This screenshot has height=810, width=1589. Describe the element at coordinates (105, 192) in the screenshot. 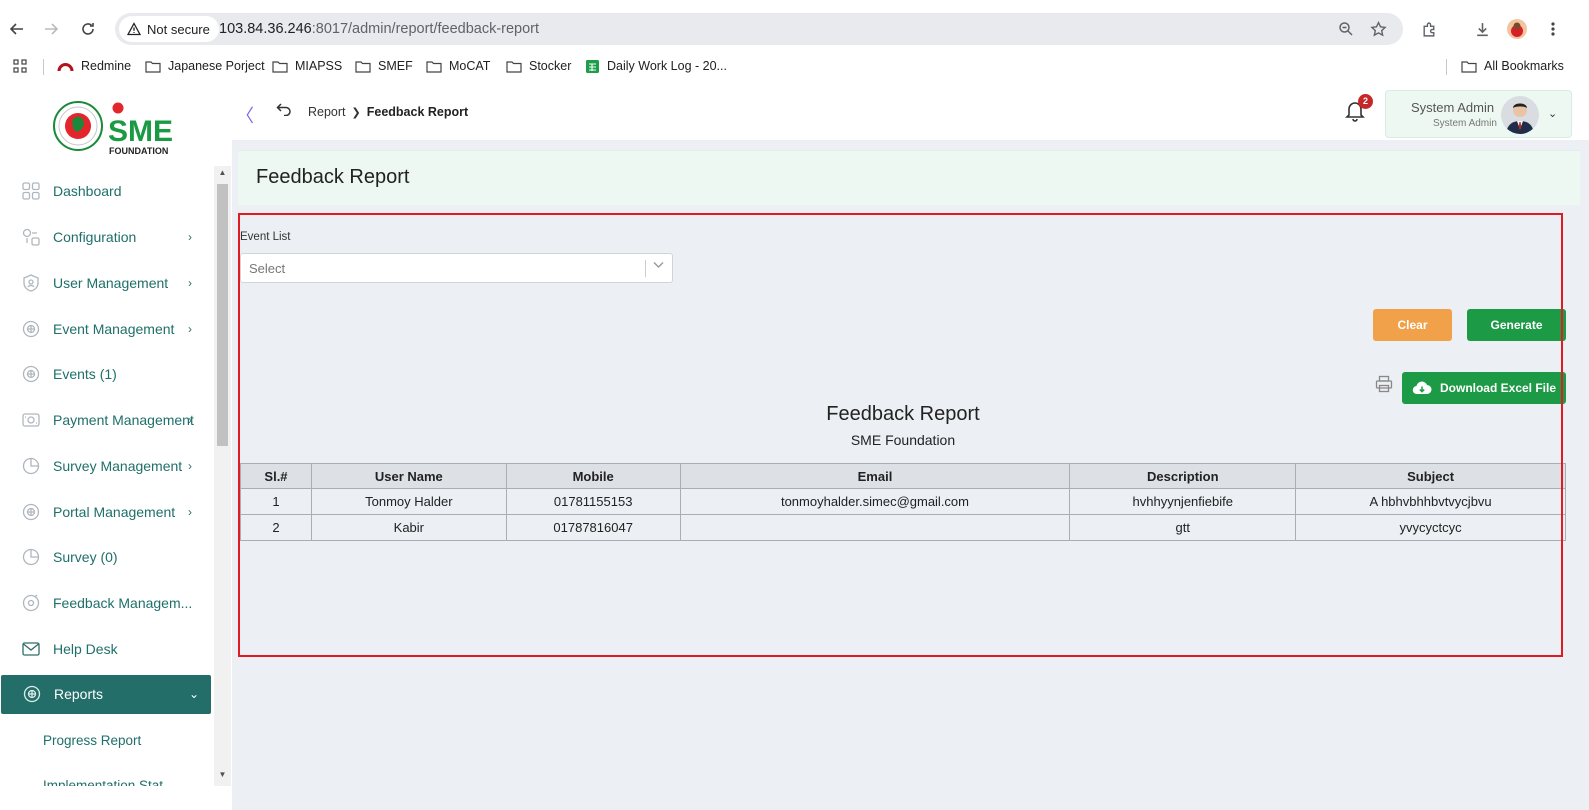

I see `sidebar-item-dashboard: Dashboard` at that location.